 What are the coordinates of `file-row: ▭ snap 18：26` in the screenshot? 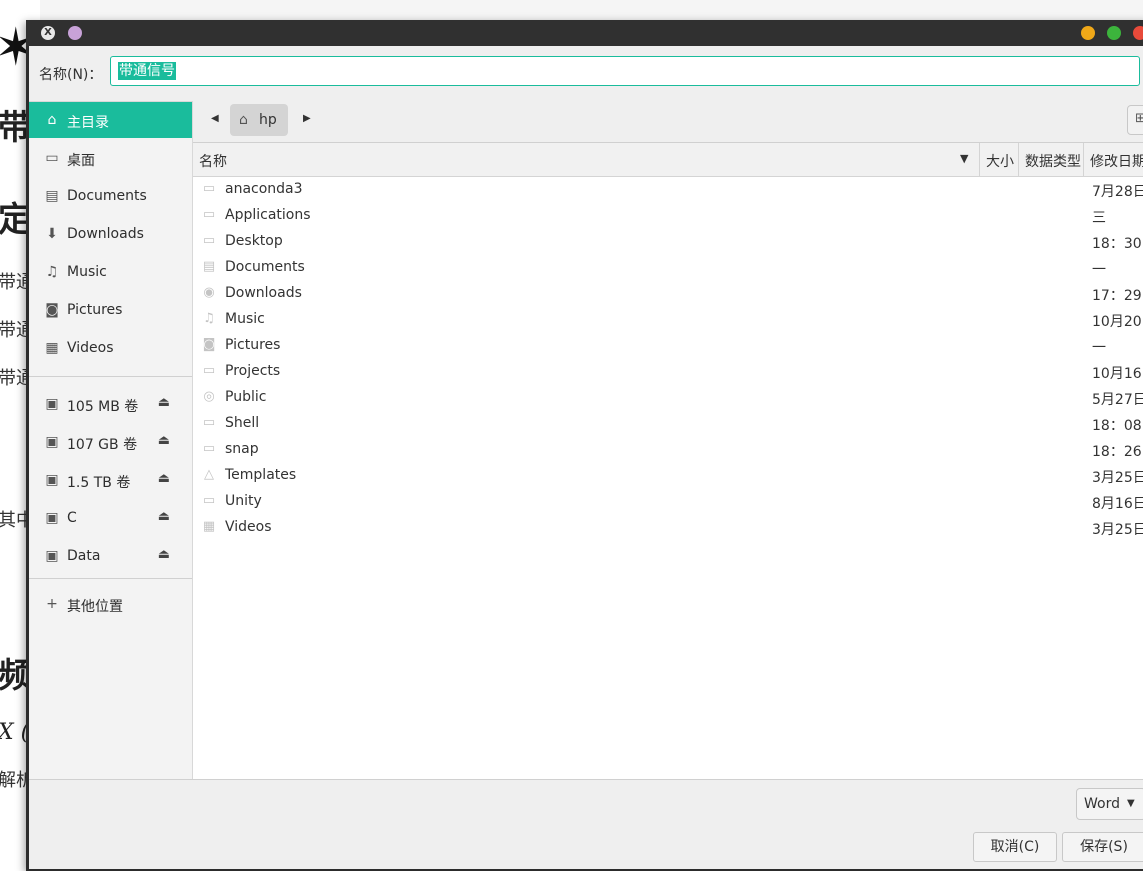 It's located at (668, 450).